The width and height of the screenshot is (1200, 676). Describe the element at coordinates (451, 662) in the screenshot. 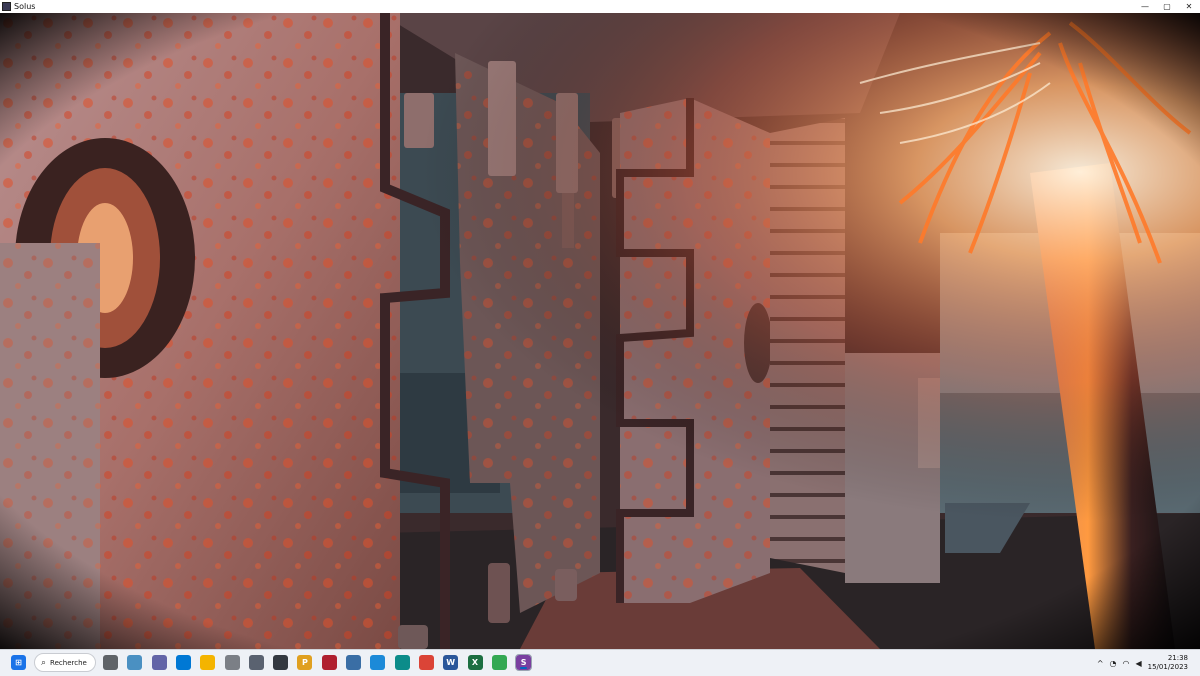

I see `word-taskbar-icon: W` at that location.